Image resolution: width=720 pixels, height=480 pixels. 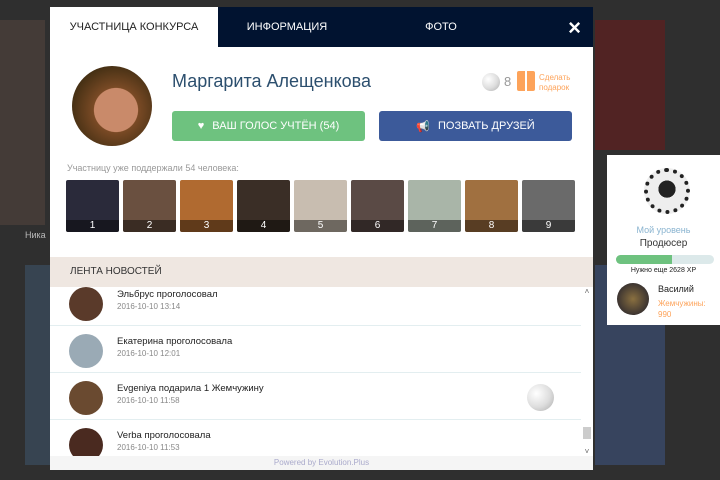 What do you see at coordinates (321, 463) in the screenshot?
I see `powered-by: Powered by Evolution.Plus` at bounding box center [321, 463].